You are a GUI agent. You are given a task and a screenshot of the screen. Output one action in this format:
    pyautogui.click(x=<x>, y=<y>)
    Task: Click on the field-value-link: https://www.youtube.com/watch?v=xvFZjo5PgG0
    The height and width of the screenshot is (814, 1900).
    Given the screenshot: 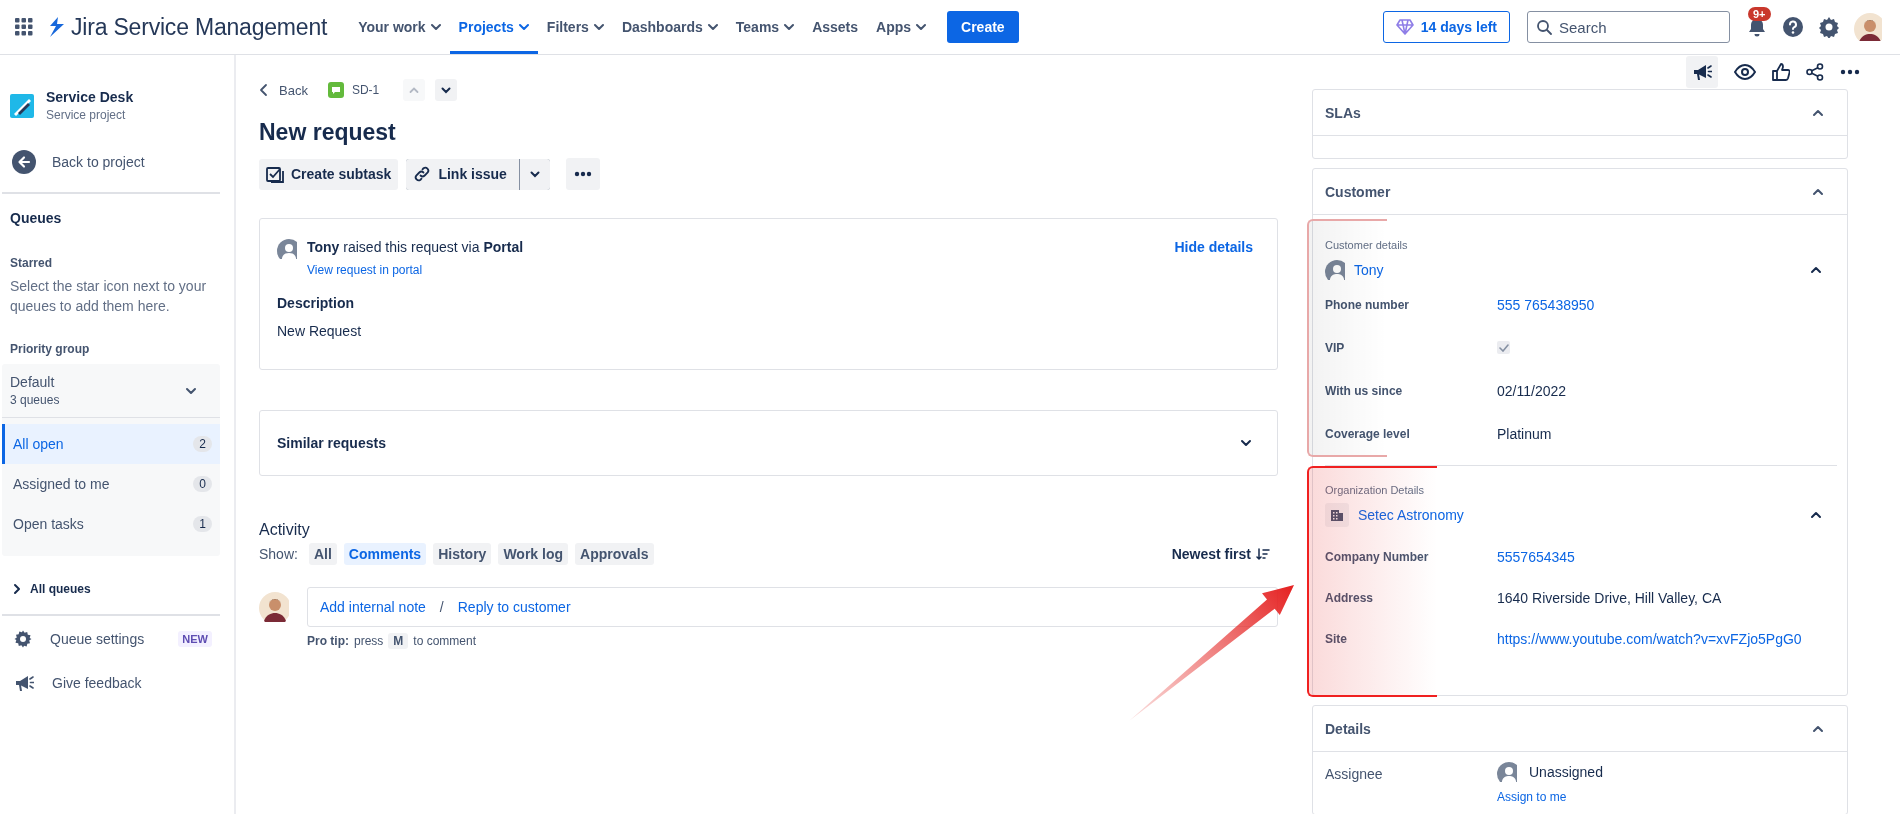 What is the action you would take?
    pyautogui.click(x=1649, y=638)
    